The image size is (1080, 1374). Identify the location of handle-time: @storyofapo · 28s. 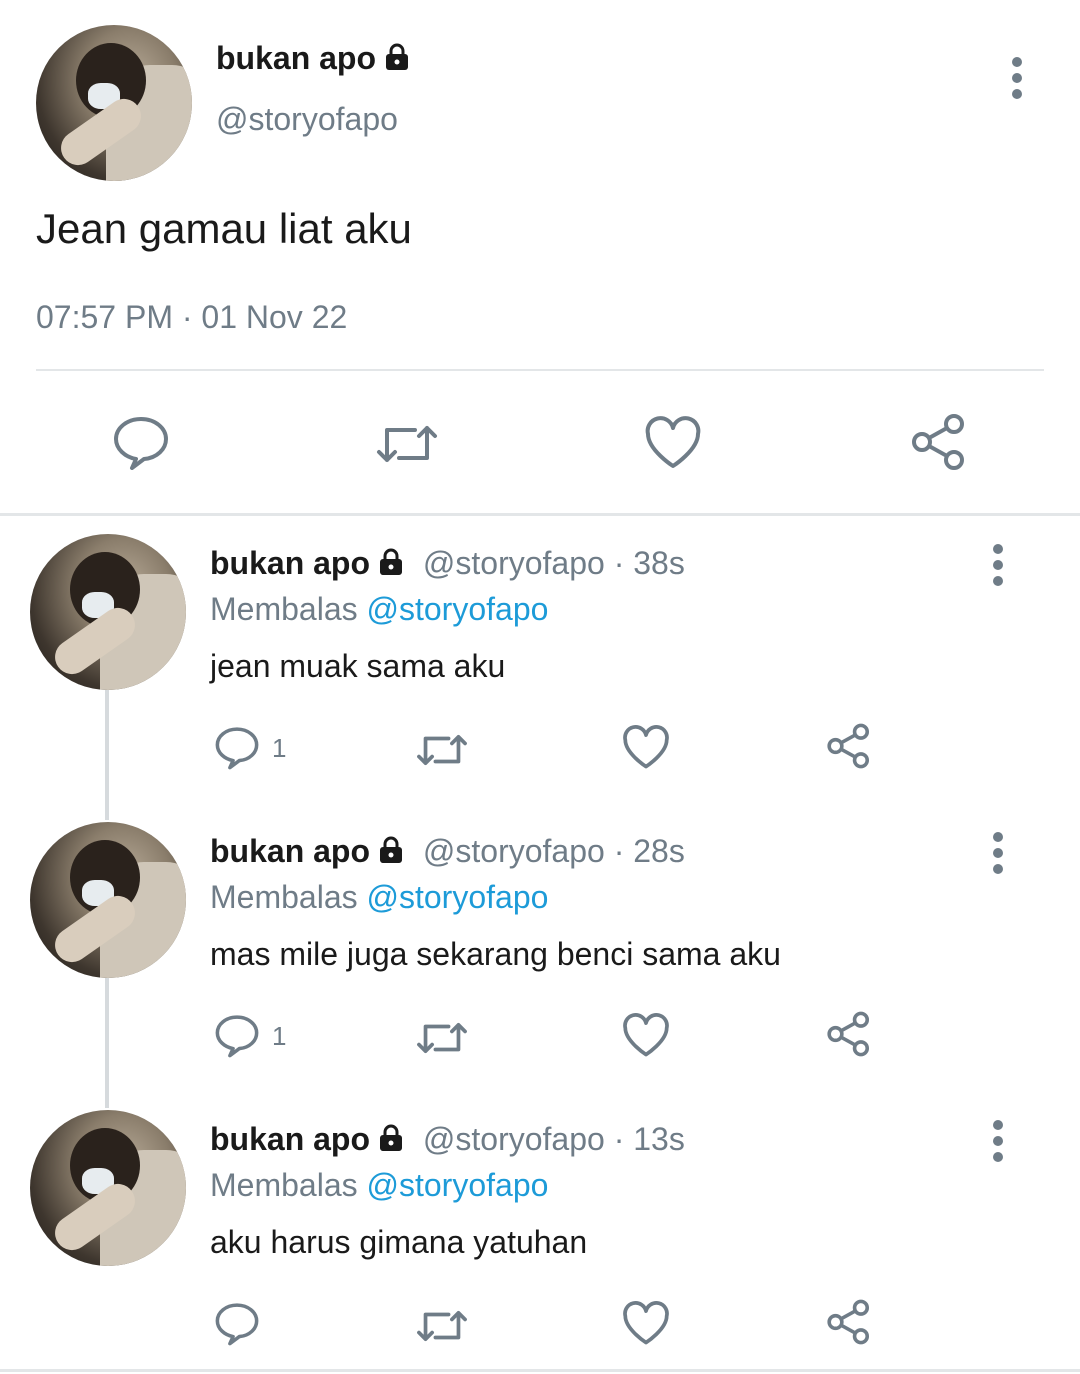
(553, 851).